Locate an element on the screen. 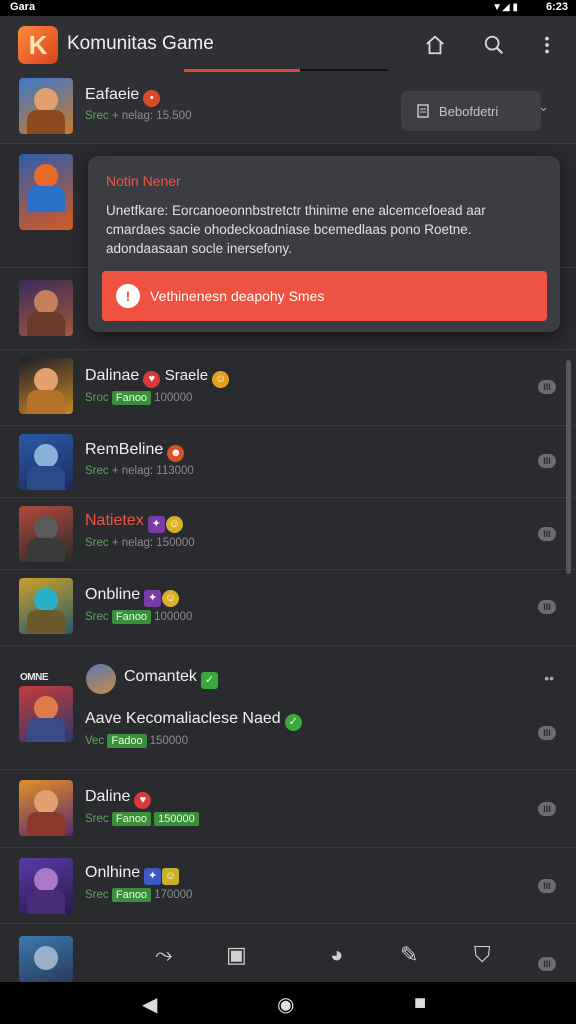 This screenshot has height=1024, width=576. item-subtitle: Srec Fanoo 170000 is located at coordinates (139, 895).